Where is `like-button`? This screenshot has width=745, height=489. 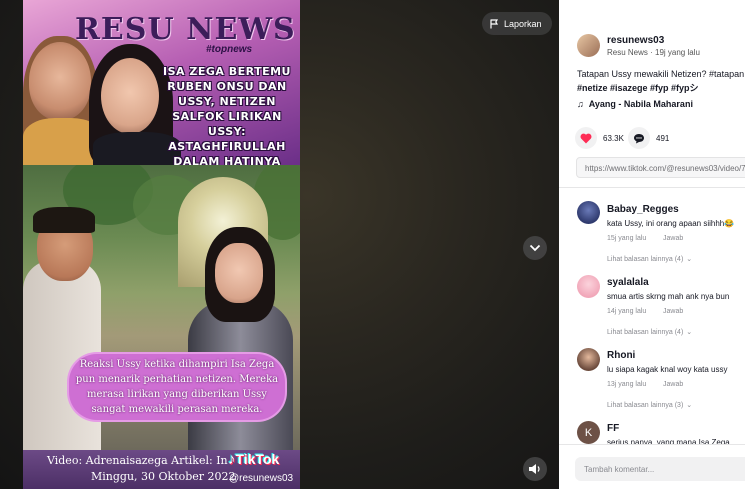 like-button is located at coordinates (586, 138).